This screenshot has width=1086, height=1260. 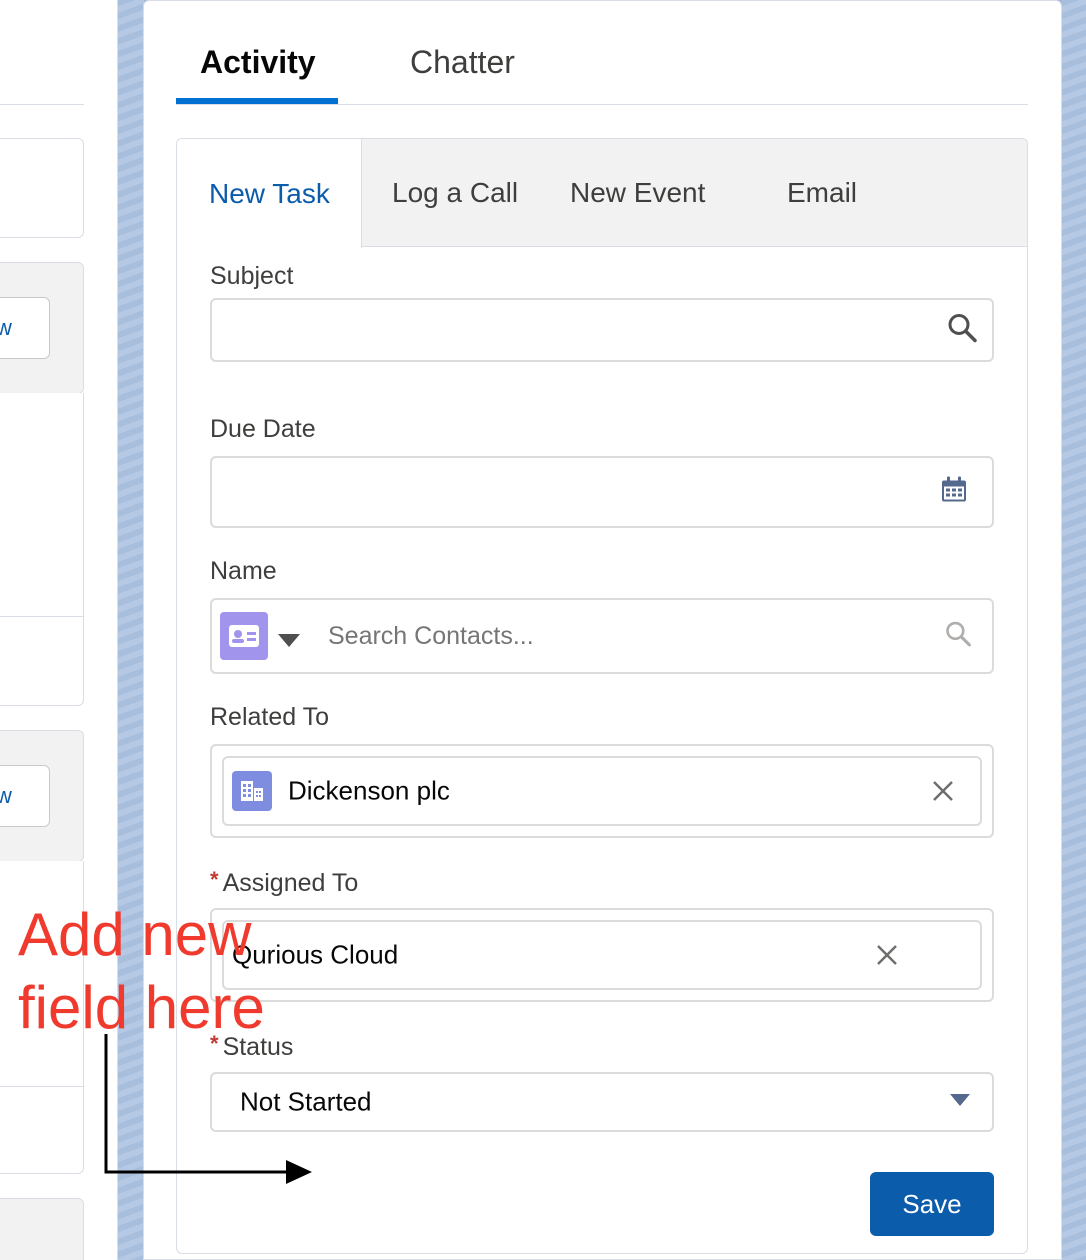 I want to click on name-lookup-field, so click(x=602, y=636).